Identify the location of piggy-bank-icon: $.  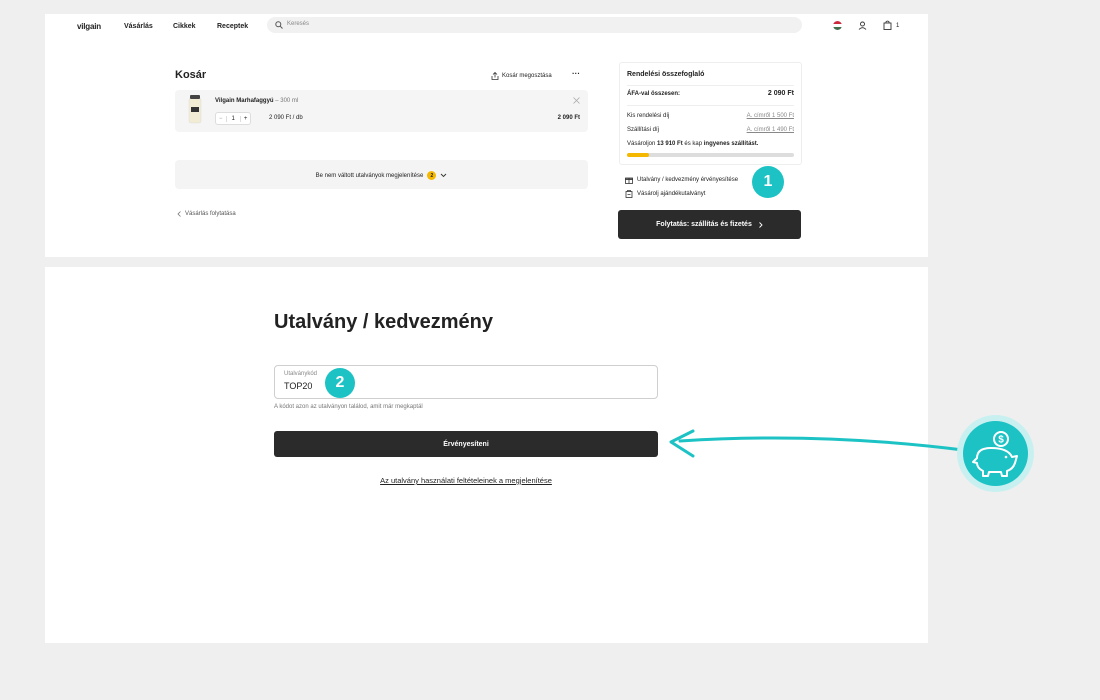
(995, 454).